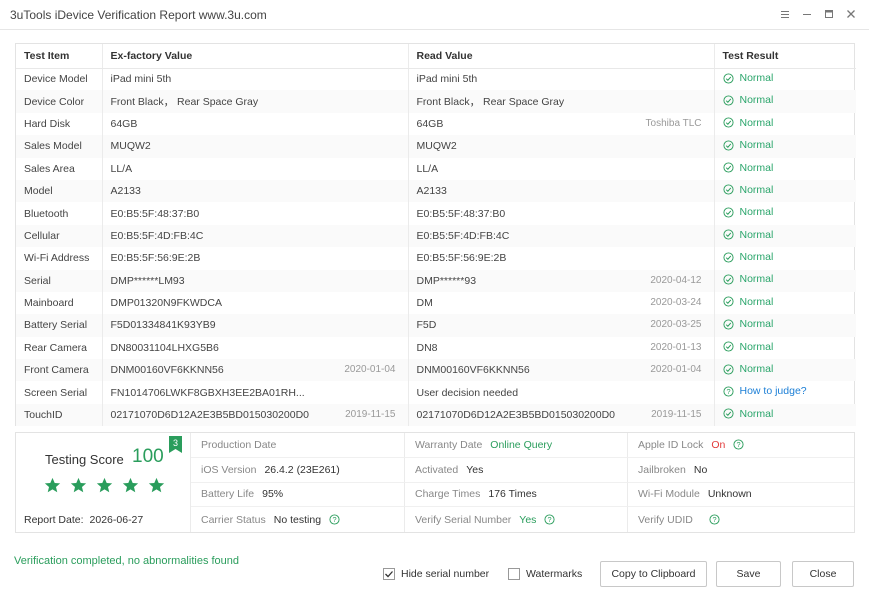  Describe the element at coordinates (447, 79) in the screenshot. I see `read-value: iPad mini 5th` at that location.